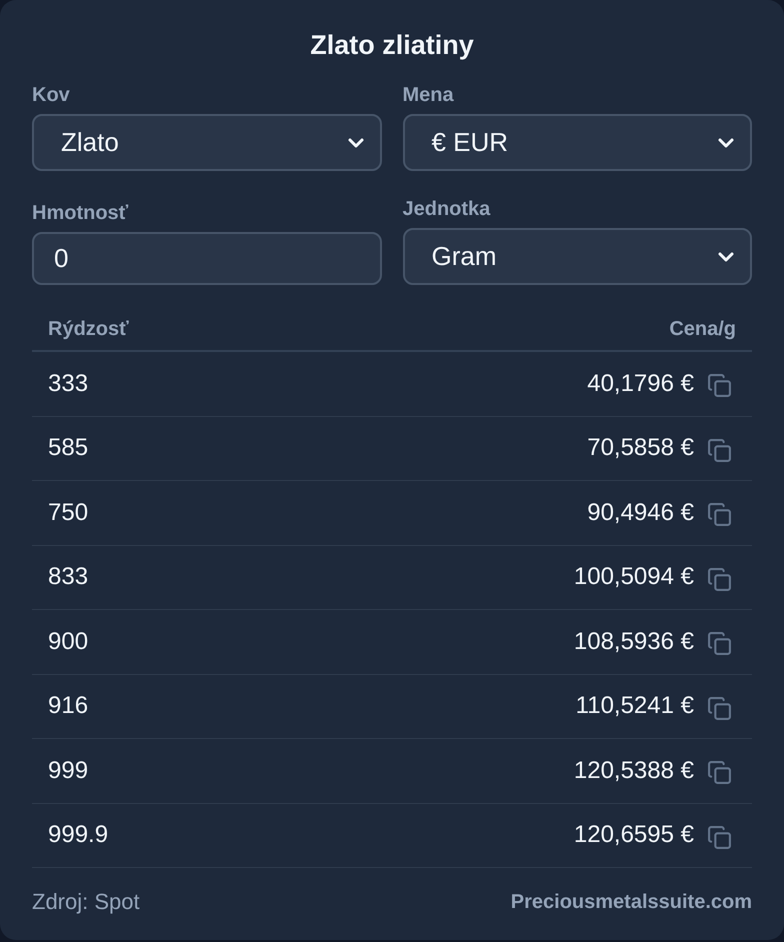 This screenshot has width=784, height=942. Describe the element at coordinates (634, 642) in the screenshot. I see `price-cell: 108,5936 €` at that location.